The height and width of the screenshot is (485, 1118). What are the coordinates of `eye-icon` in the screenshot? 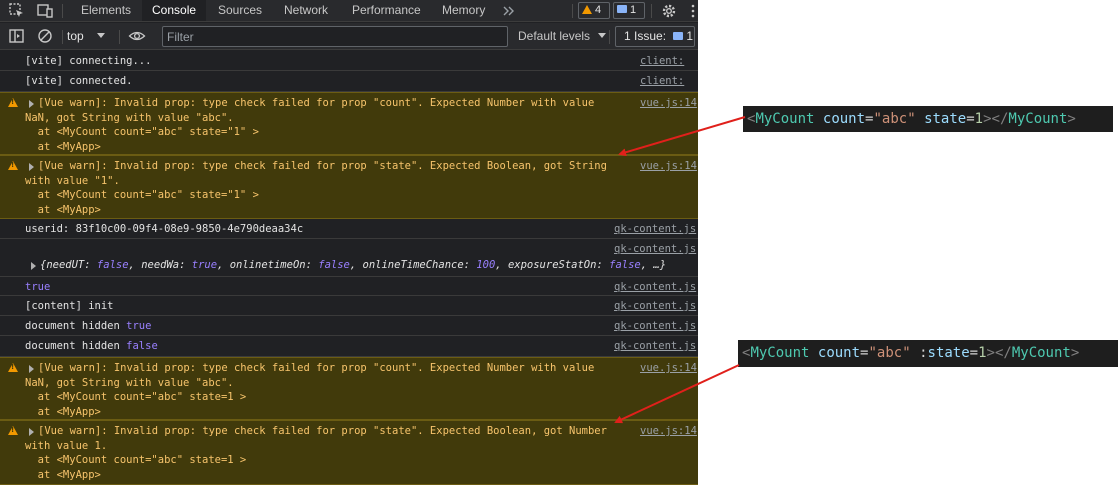 It's located at (137, 36).